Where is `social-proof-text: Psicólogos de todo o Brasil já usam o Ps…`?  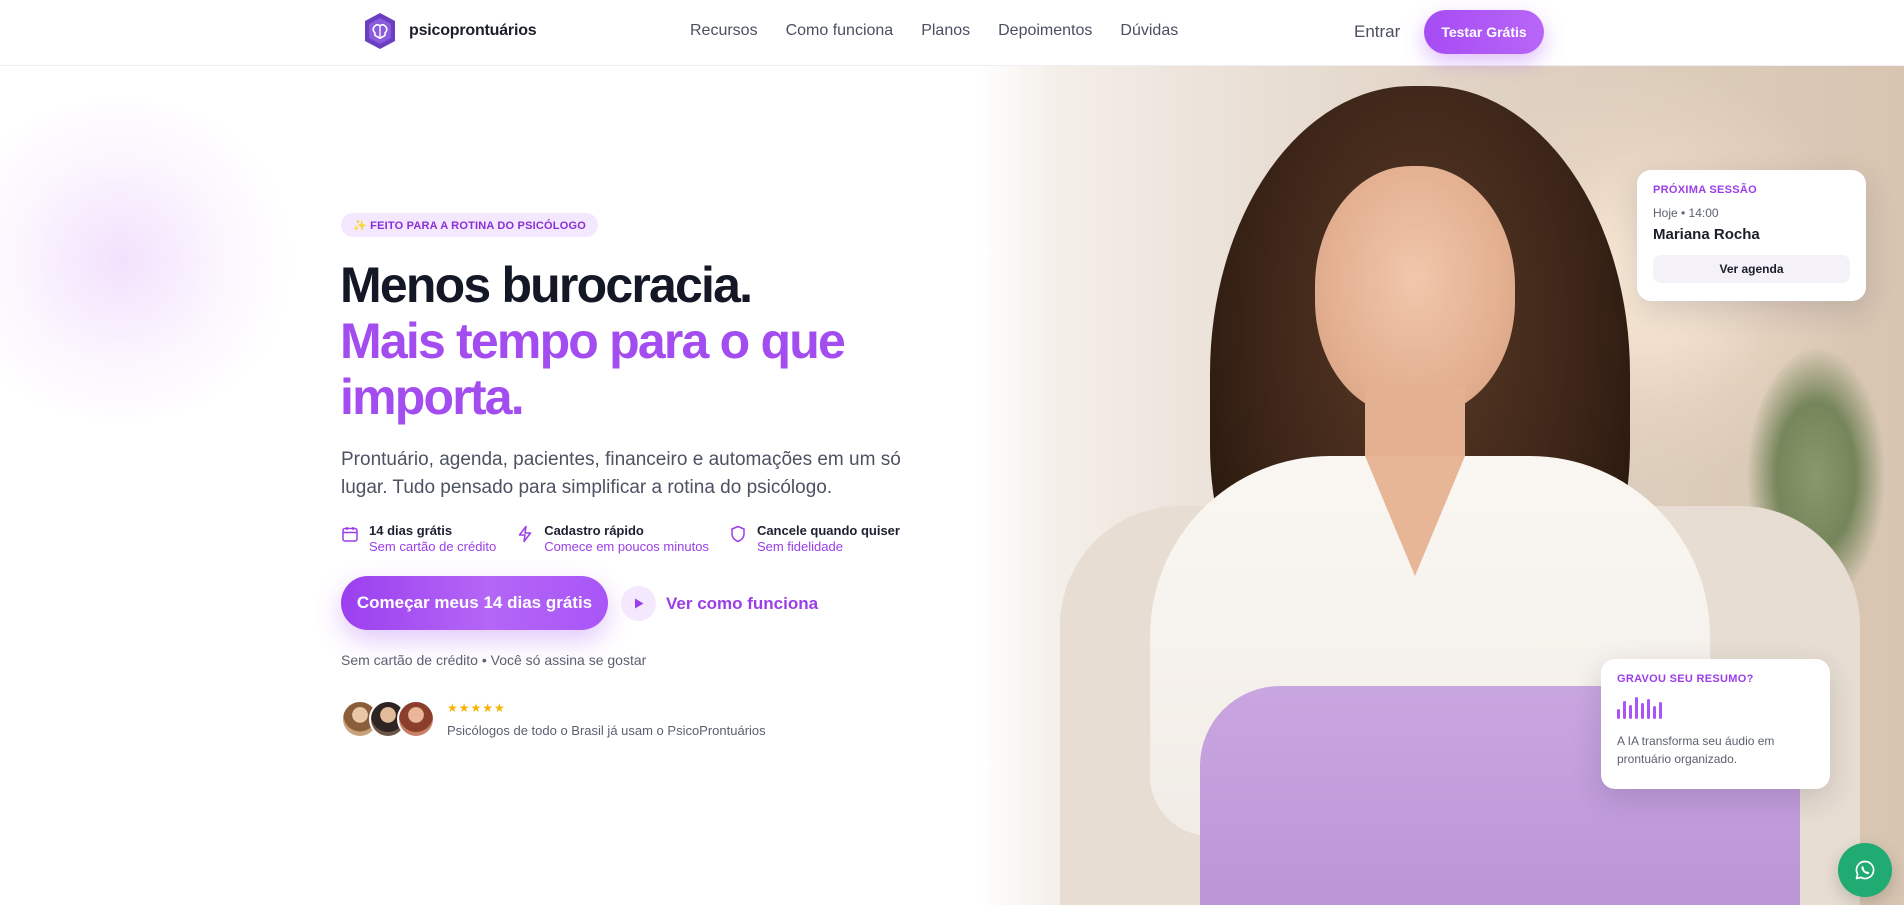 social-proof-text: Psicólogos de todo o Brasil já usam o Ps… is located at coordinates (606, 730).